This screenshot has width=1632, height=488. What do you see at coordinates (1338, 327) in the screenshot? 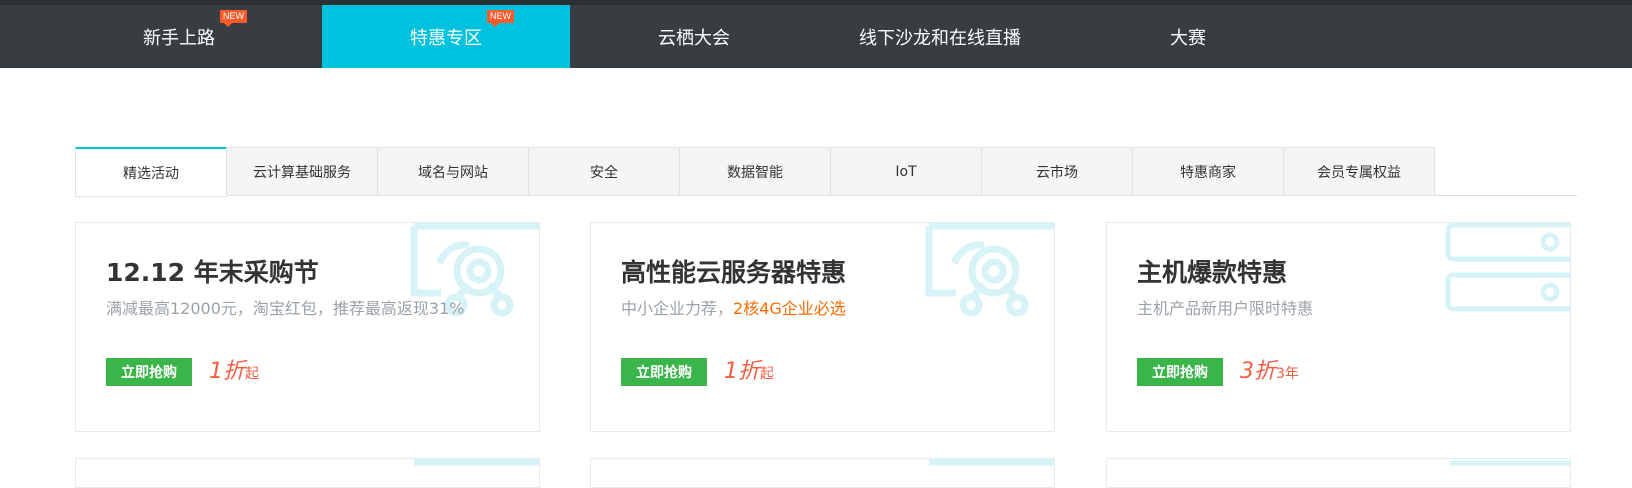
I see `promo-card: 主机爆款特惠 主机产品新用户限时特惠 立即抢购 3折3年` at bounding box center [1338, 327].